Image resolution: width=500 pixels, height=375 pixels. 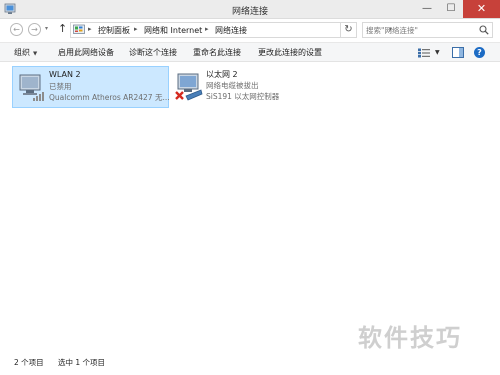 I want to click on address-box: ▸ 控制面板 ▸ 网络和 Internet ▸ 网络连接 ▾, so click(x=231, y=30).